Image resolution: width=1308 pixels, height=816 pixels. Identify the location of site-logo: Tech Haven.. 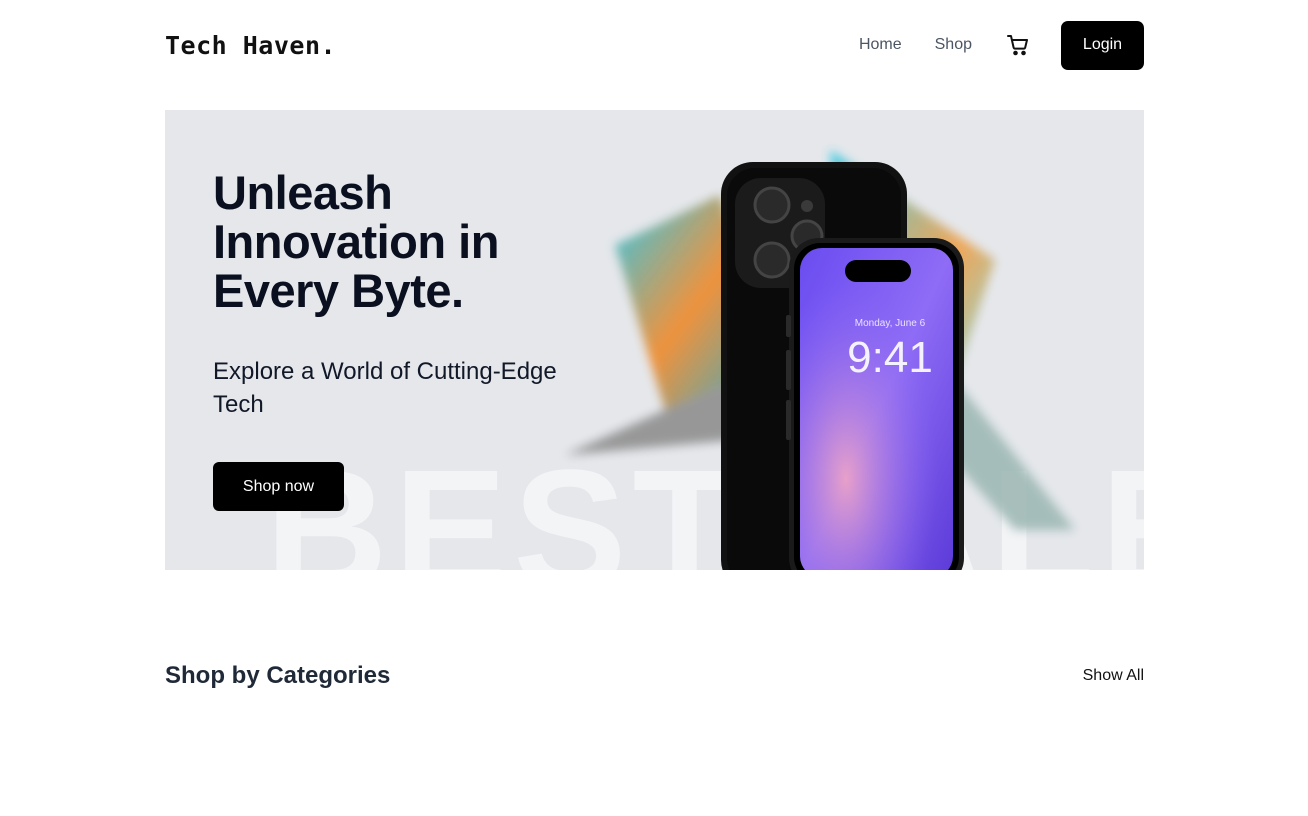
(250, 45).